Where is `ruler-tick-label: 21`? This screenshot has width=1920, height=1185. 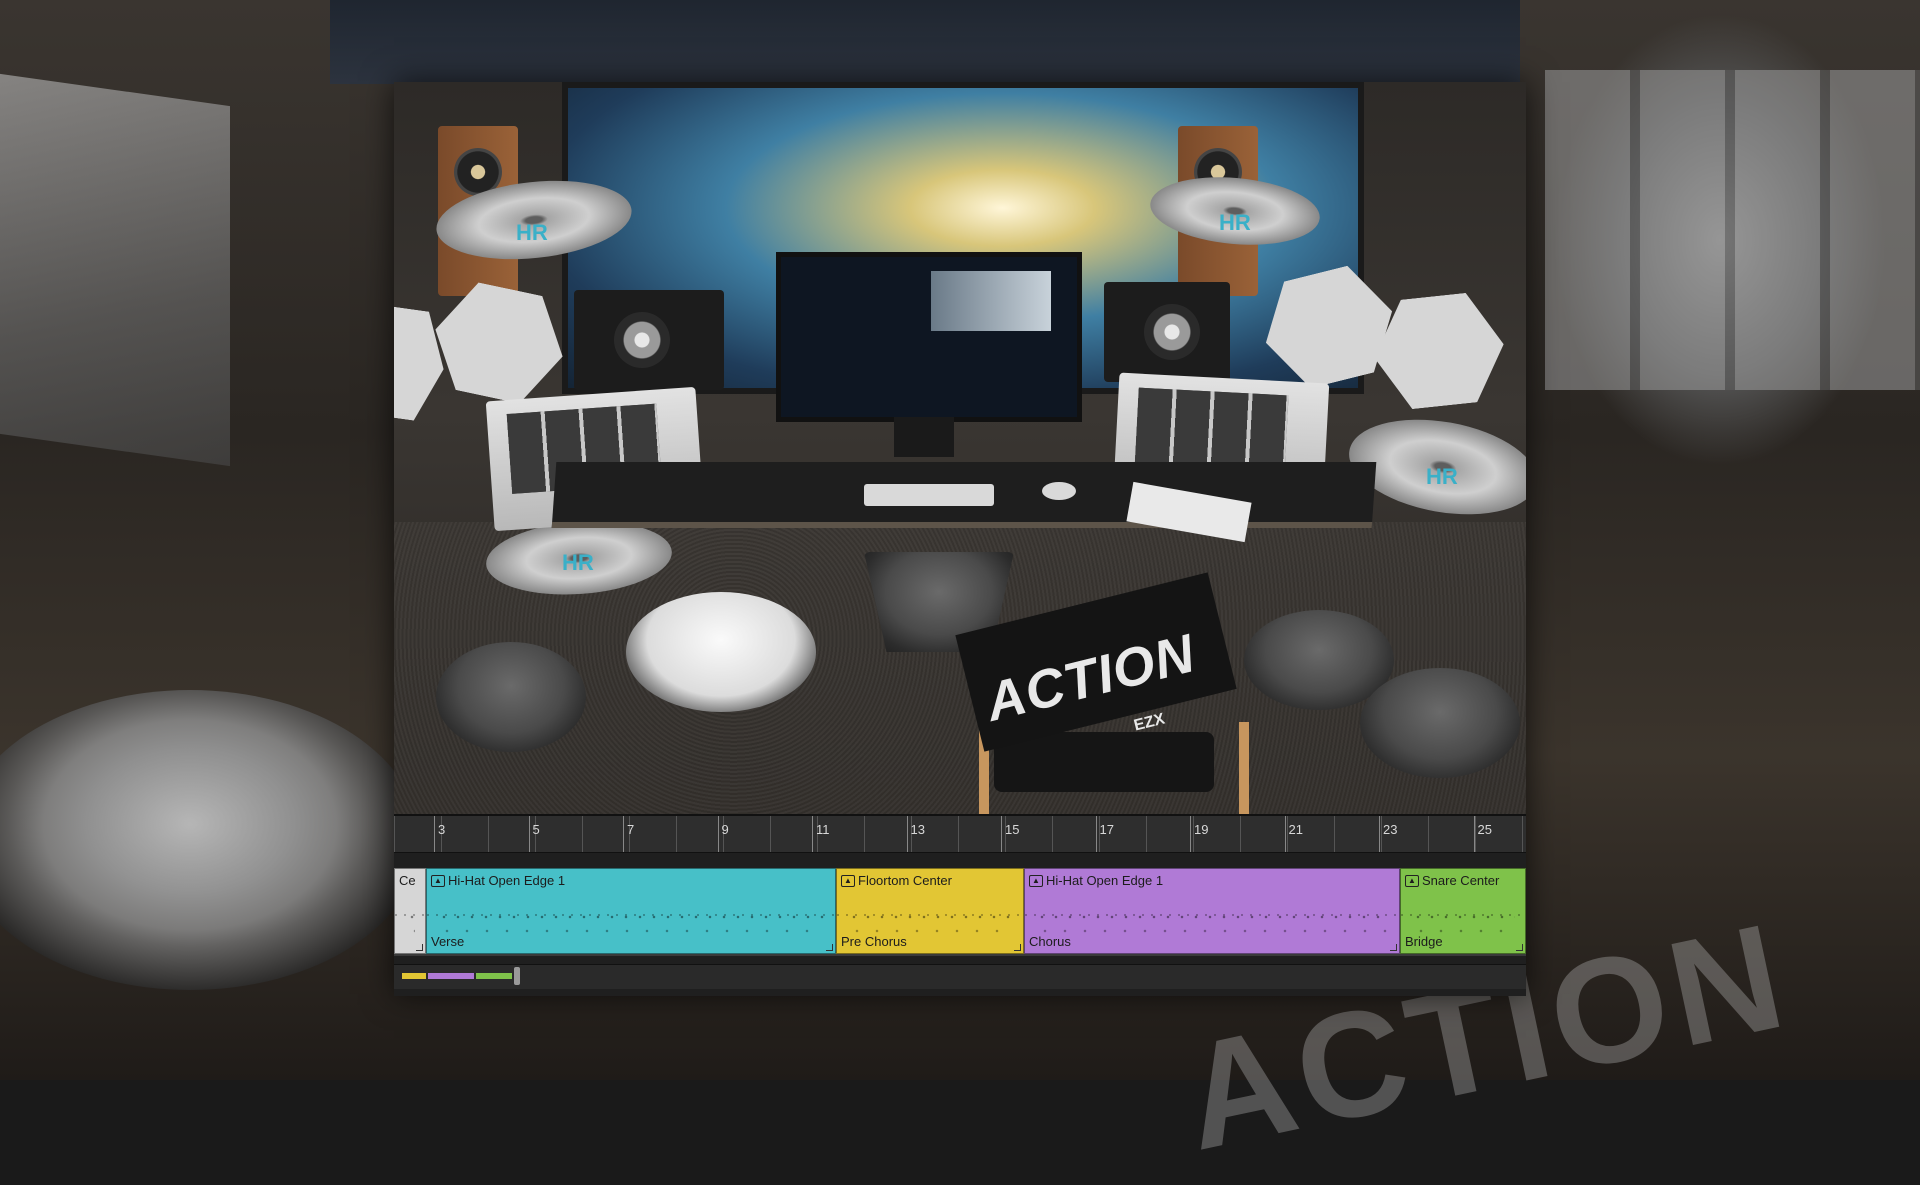
ruler-tick-label: 21 is located at coordinates (1295, 829).